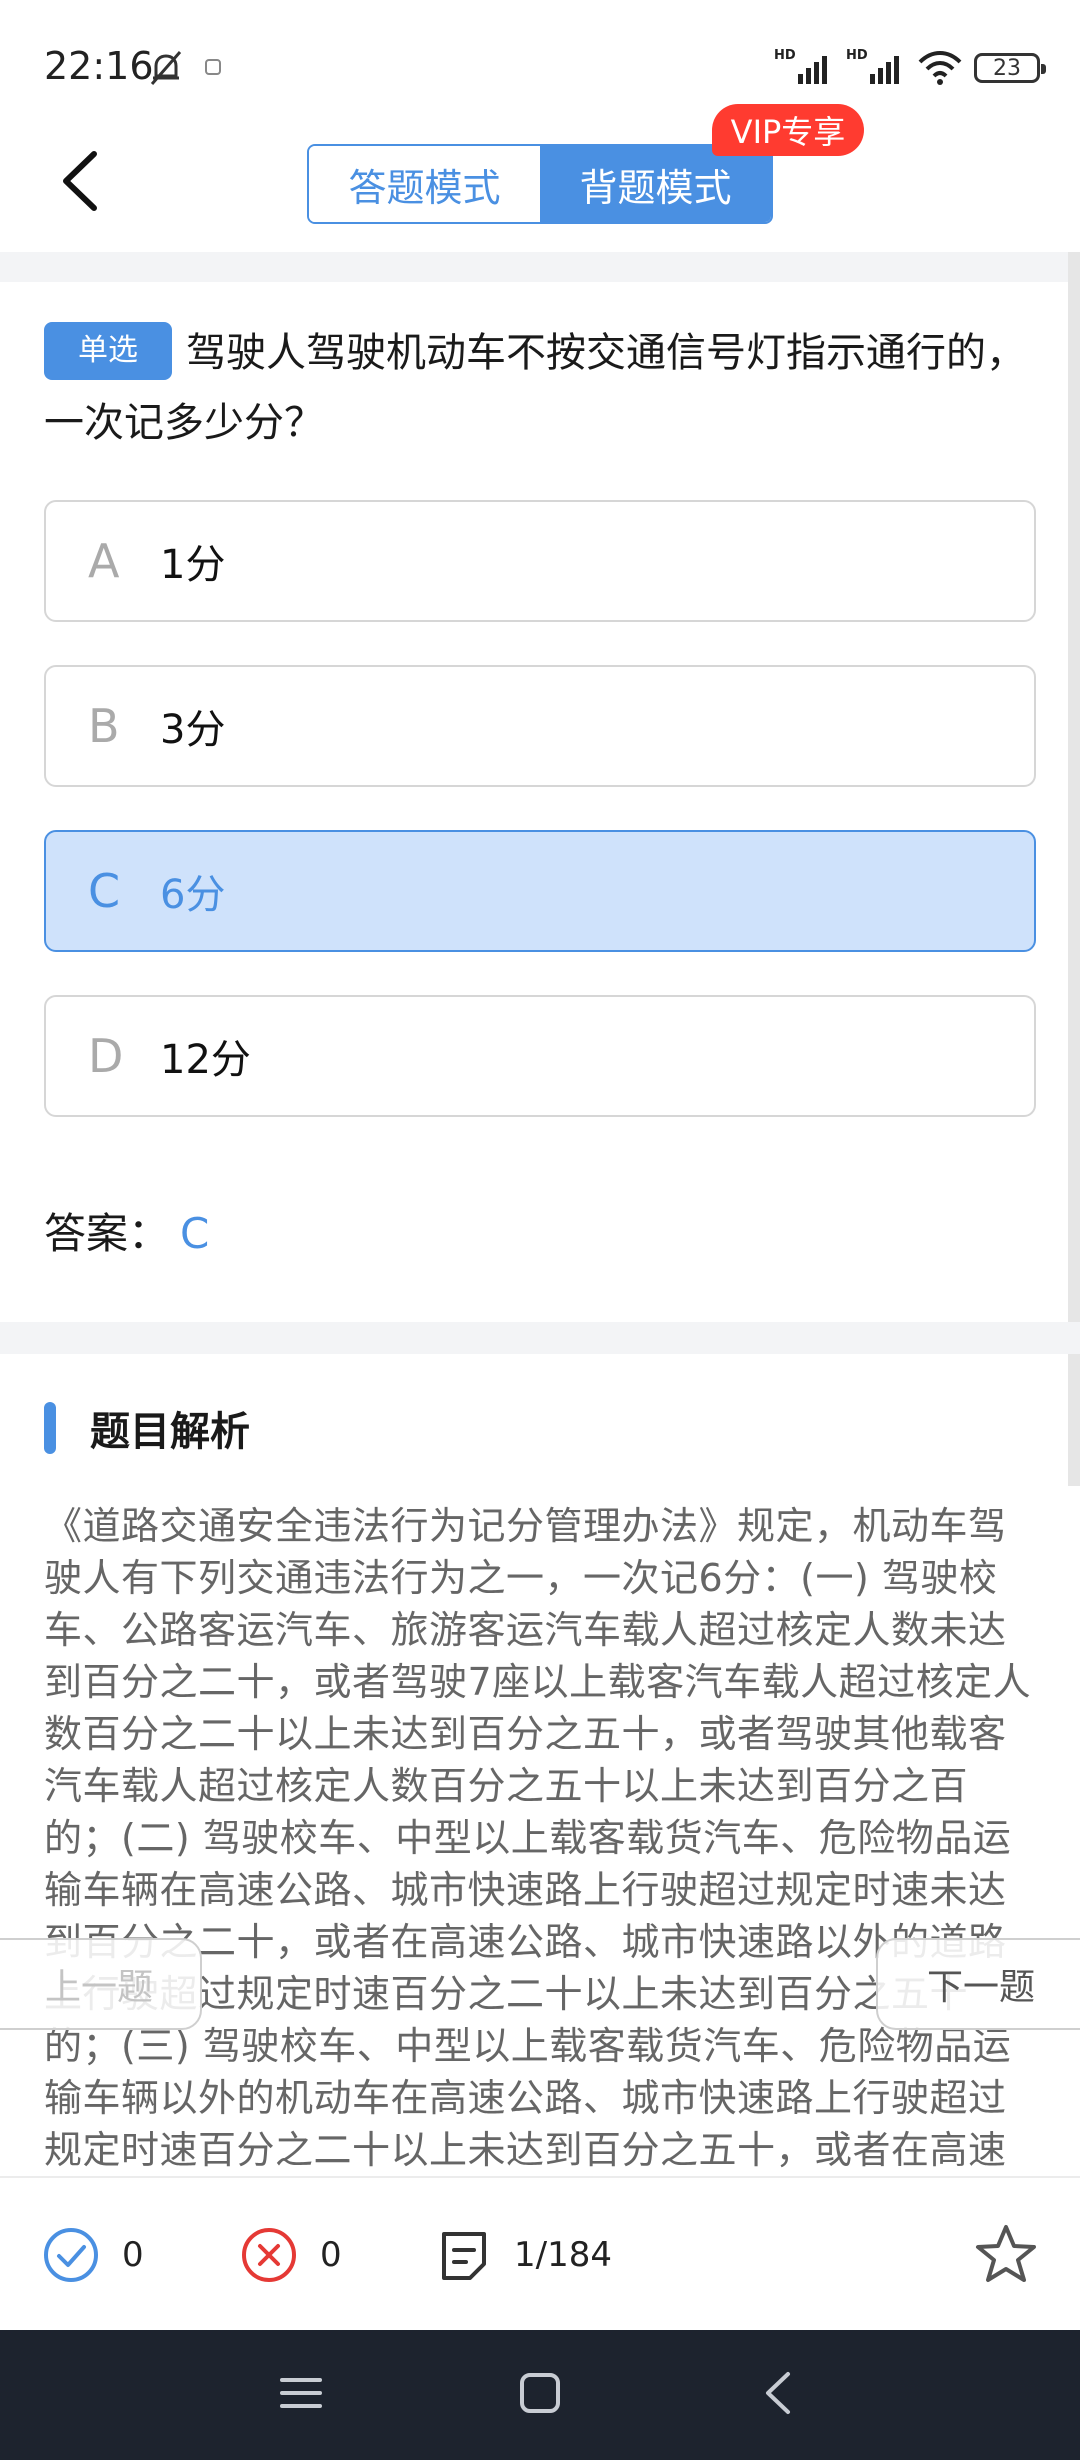 The image size is (1080, 2460). Describe the element at coordinates (71, 2255) in the screenshot. I see `check-circle-icon` at that location.